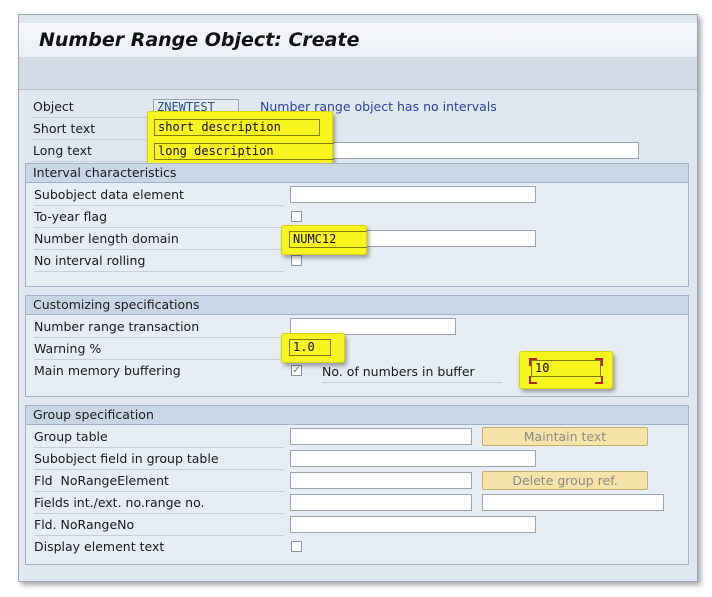 The width and height of the screenshot is (712, 597). What do you see at coordinates (107, 370) in the screenshot?
I see `main-memory-buffering-label: Main memory buffering` at bounding box center [107, 370].